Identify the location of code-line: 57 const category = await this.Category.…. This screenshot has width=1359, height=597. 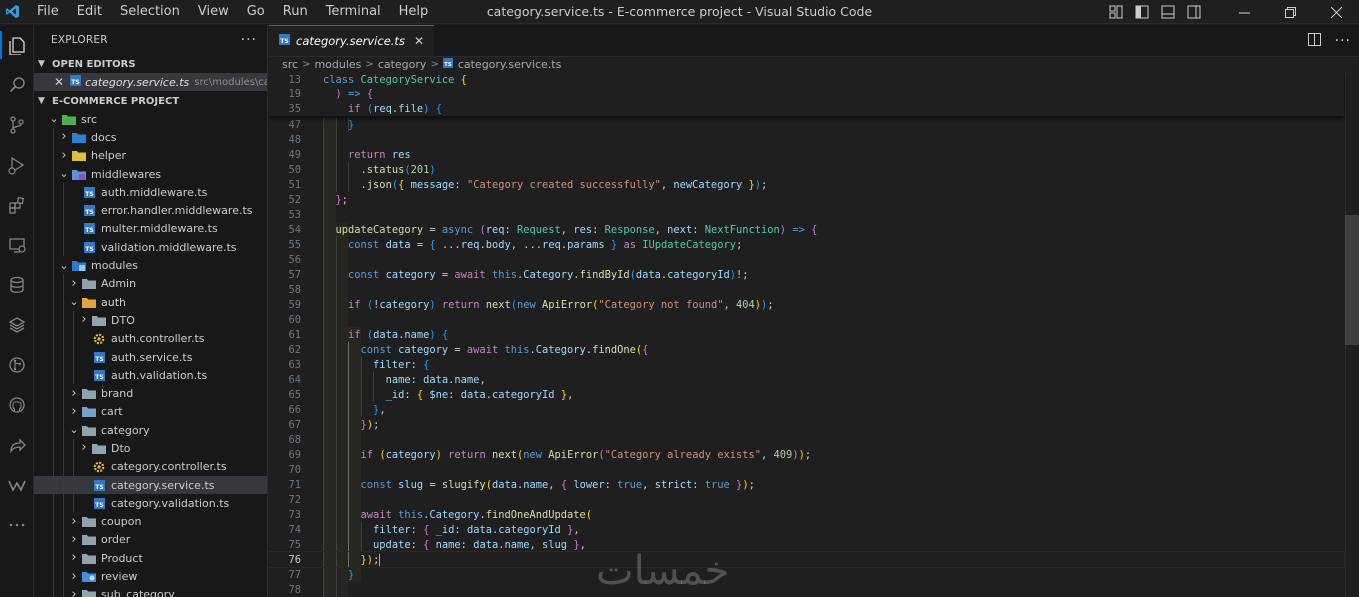
(806, 274).